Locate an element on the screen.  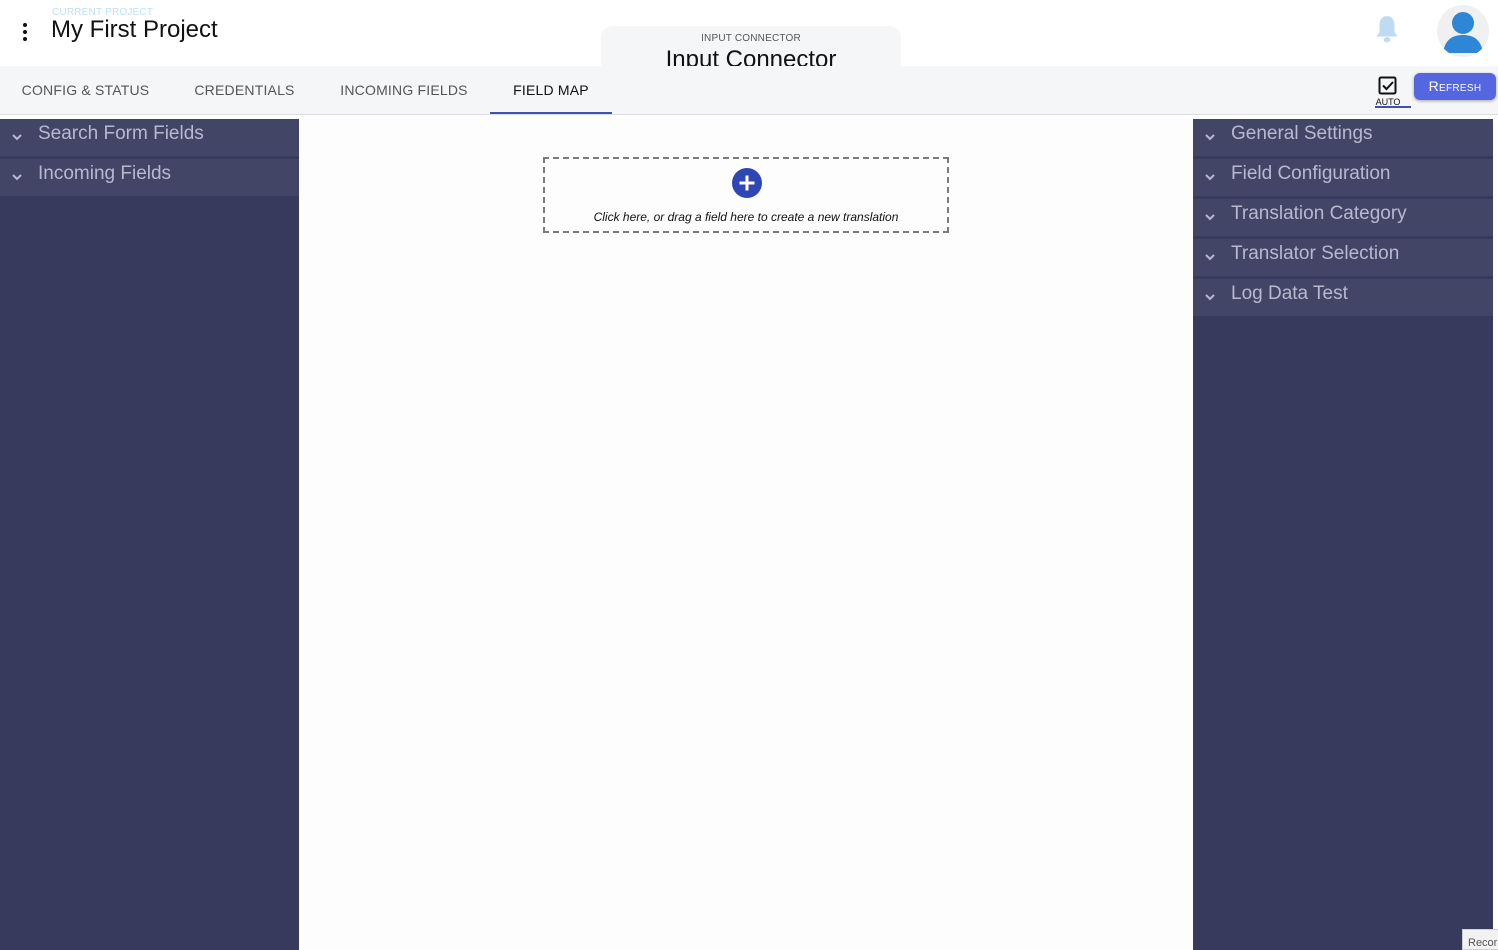
accordion-general-settings: General Settings is located at coordinates (1343, 137).